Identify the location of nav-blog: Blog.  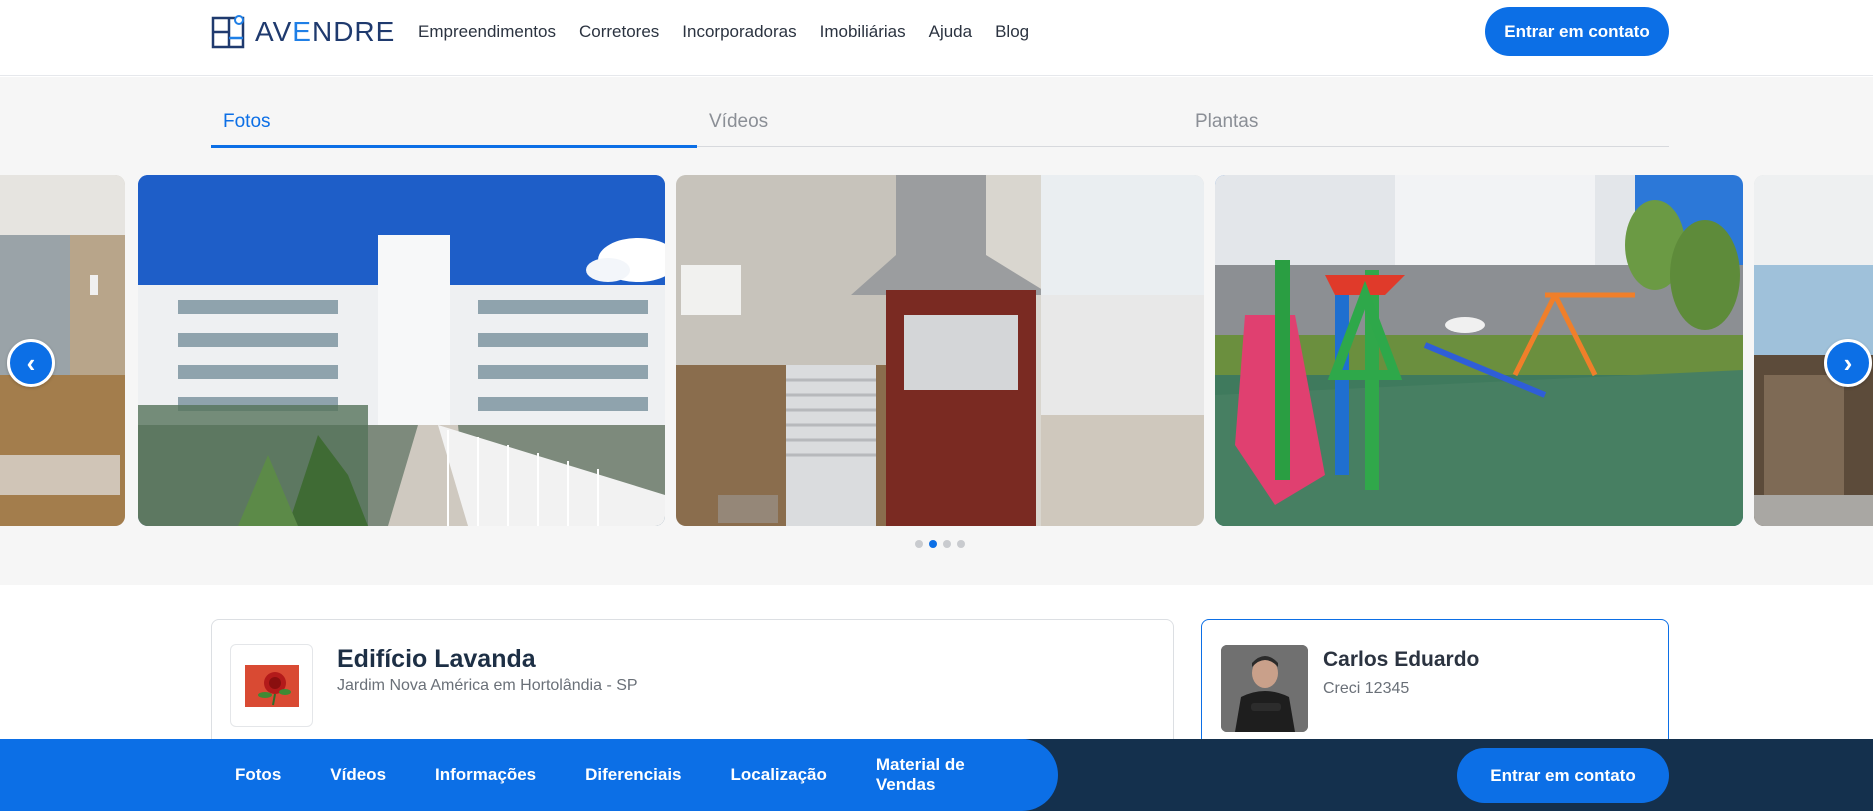
(1012, 32).